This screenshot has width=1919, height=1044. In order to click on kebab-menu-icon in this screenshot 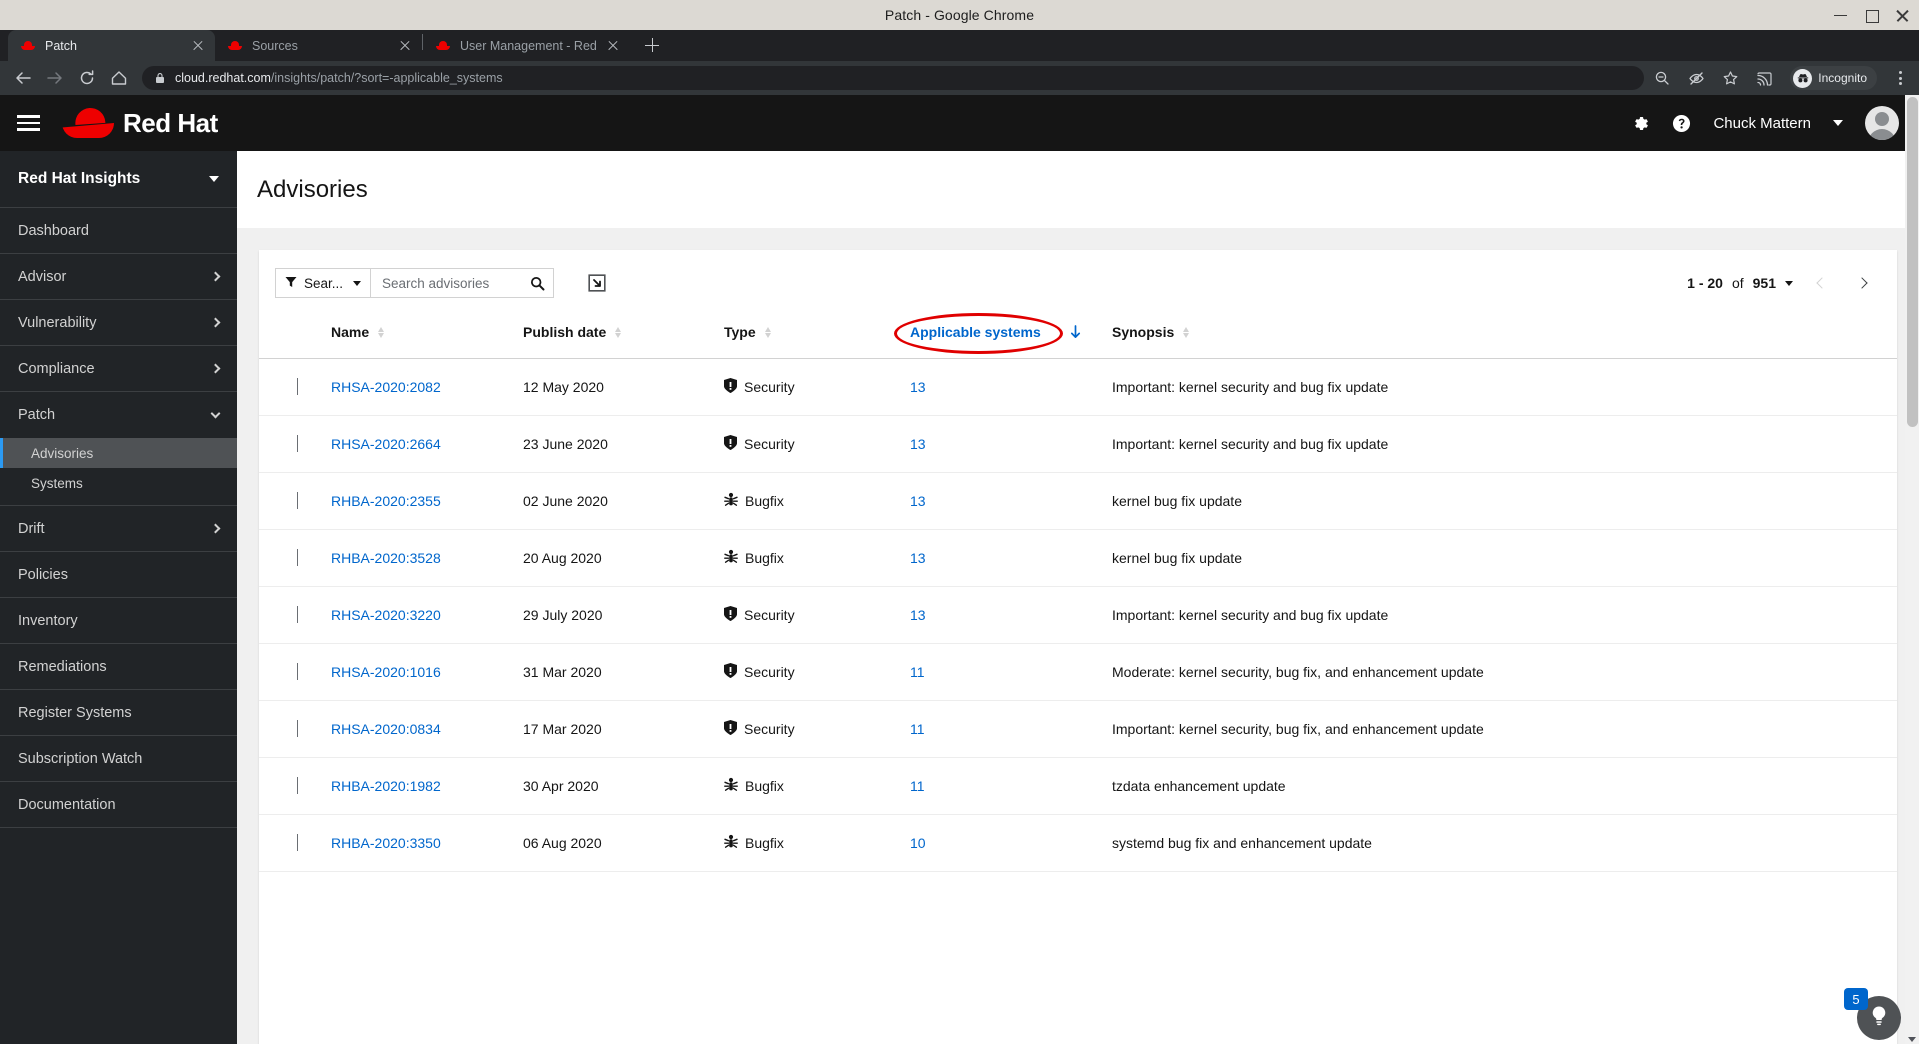, I will do `click(1900, 78)`.